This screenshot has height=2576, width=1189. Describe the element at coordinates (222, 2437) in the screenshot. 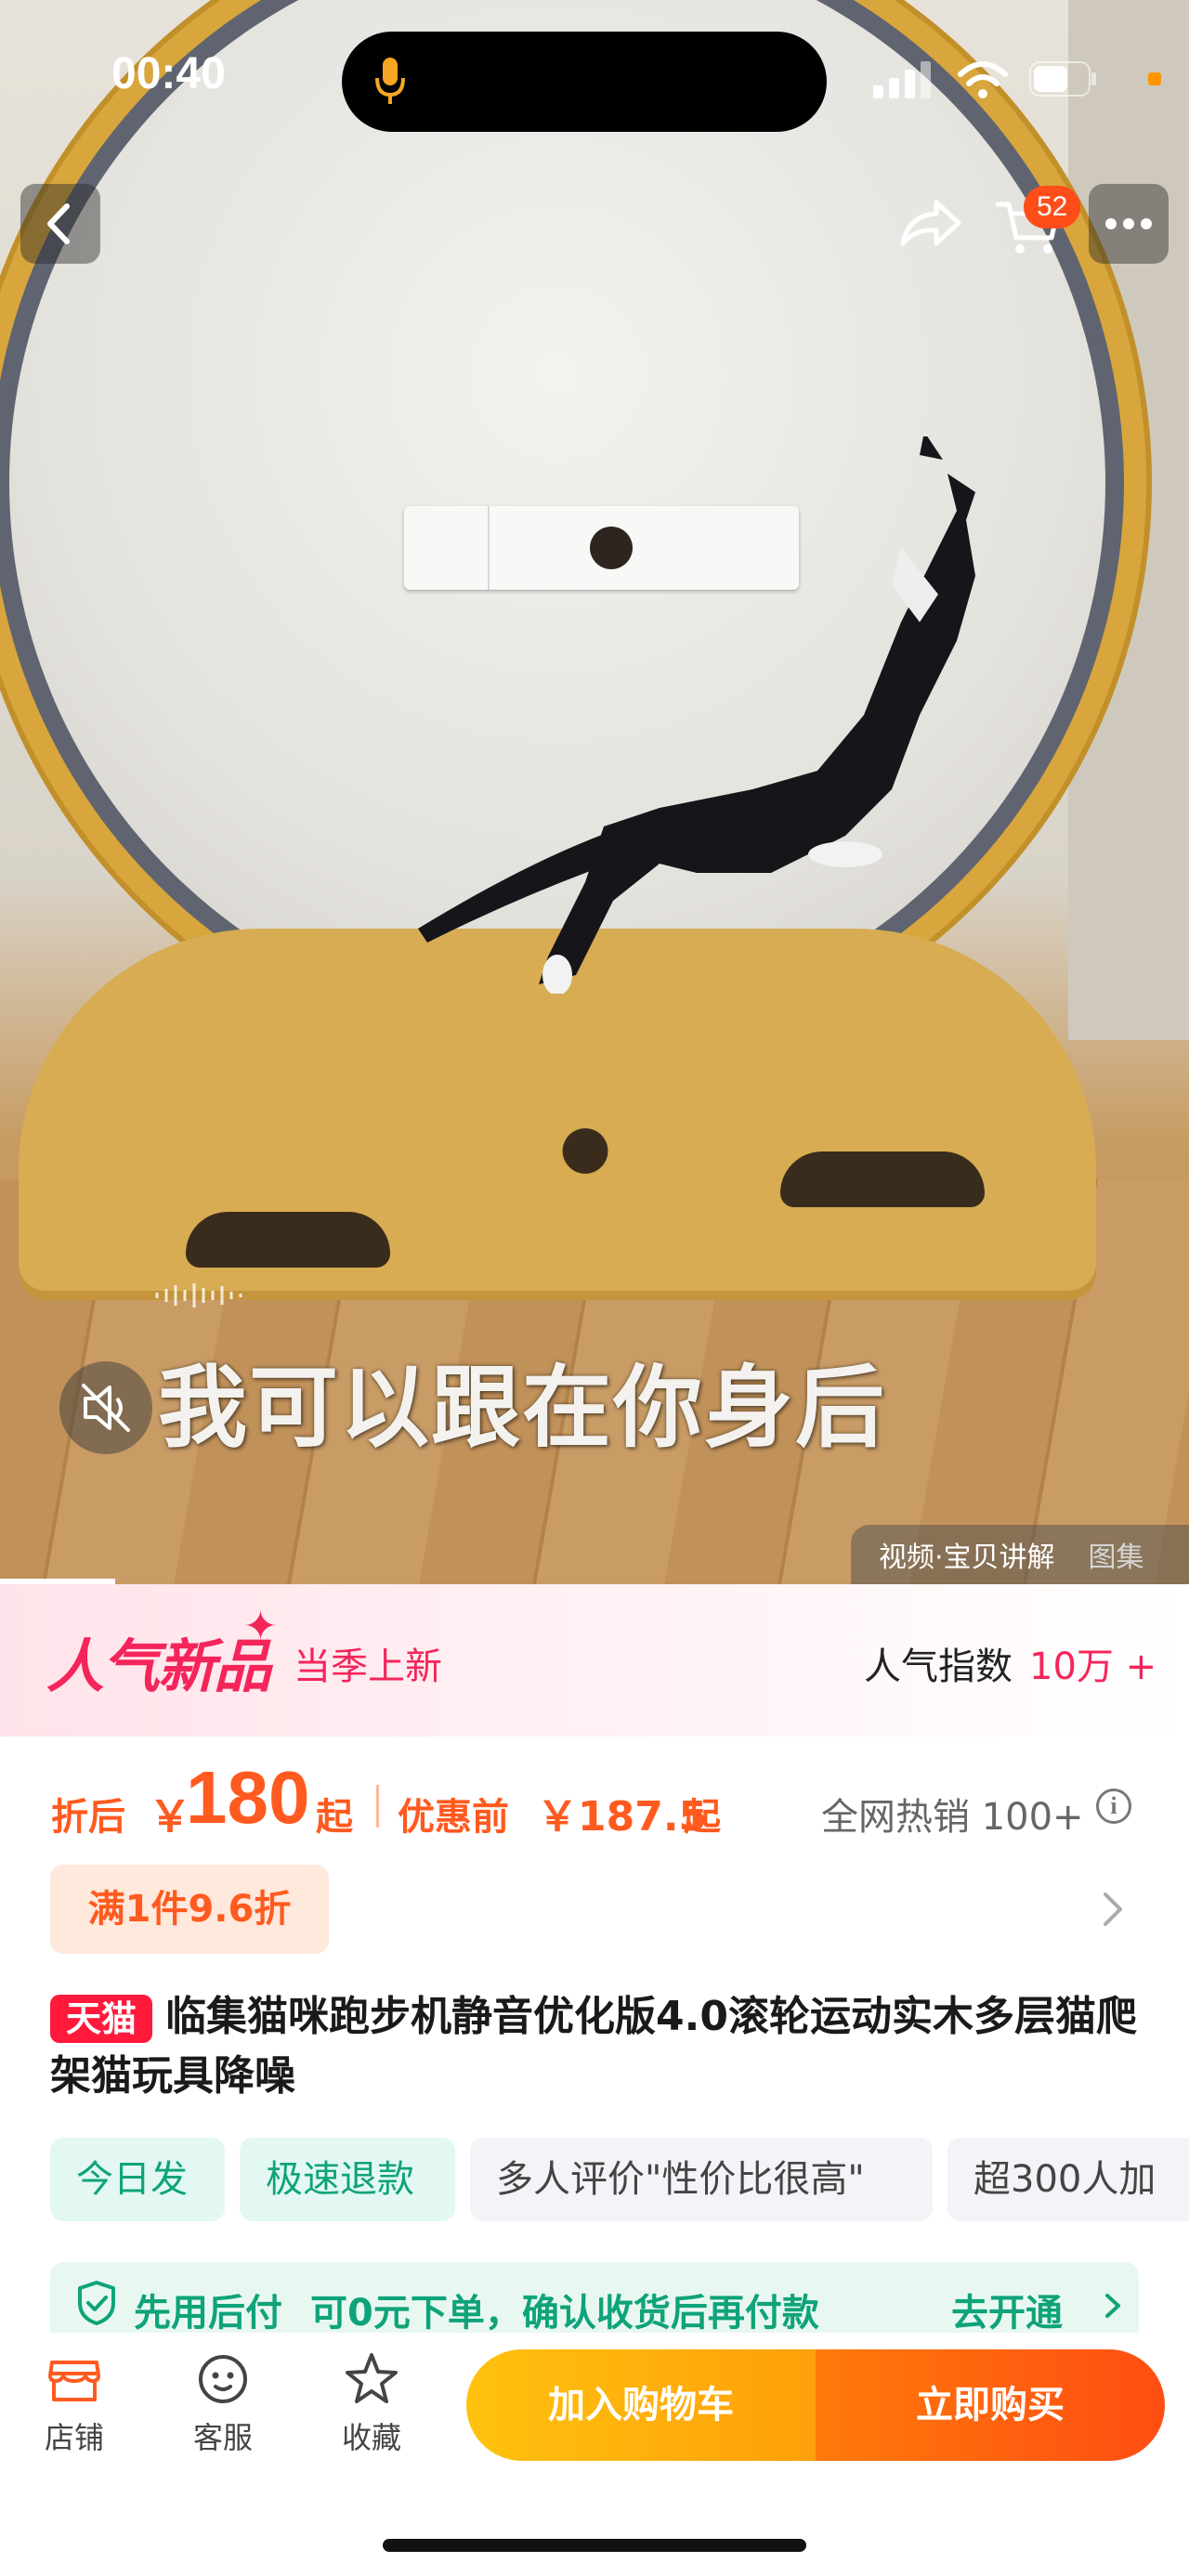

I see `service-label: 客服` at that location.